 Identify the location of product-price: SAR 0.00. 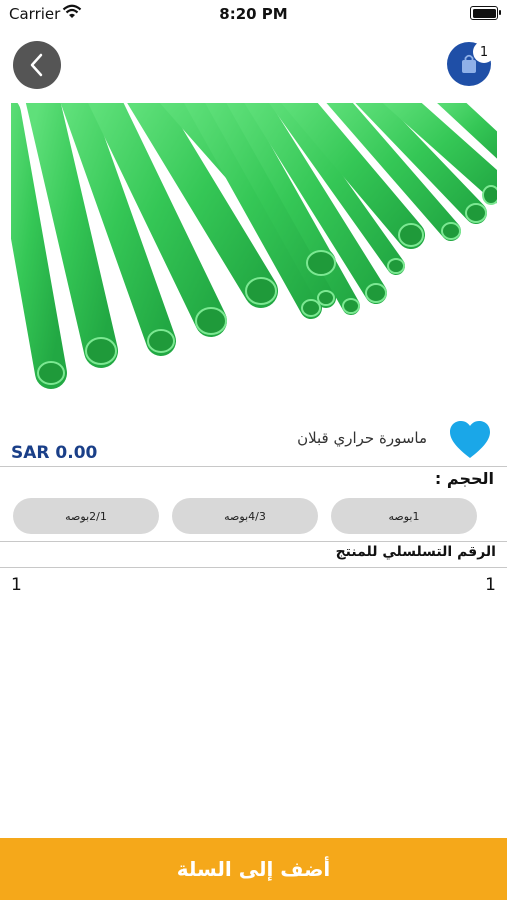
(54, 453).